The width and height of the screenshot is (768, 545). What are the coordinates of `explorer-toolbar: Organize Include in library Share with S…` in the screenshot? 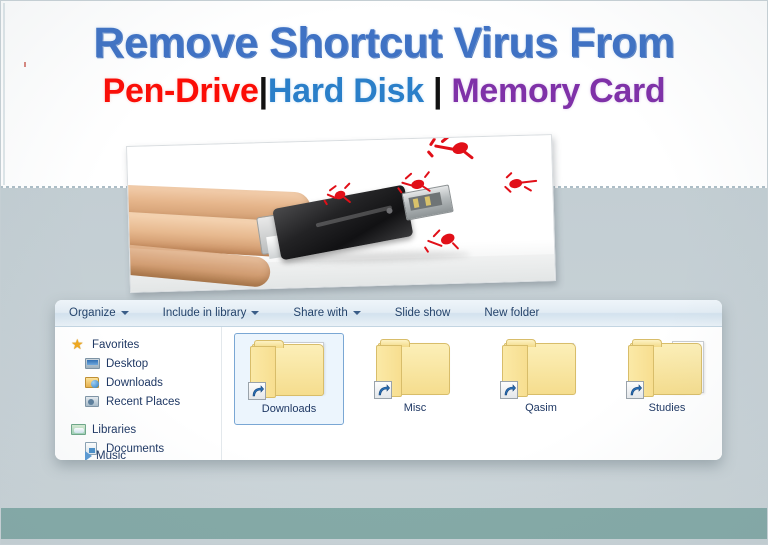 It's located at (388, 313).